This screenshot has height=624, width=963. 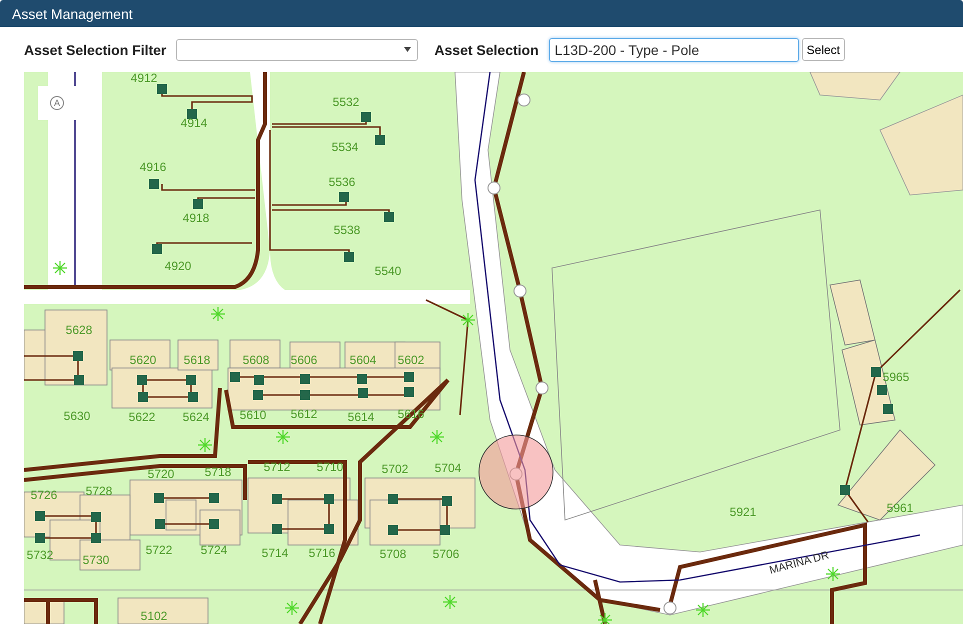 I want to click on parcel-label: 5630, so click(x=77, y=416).